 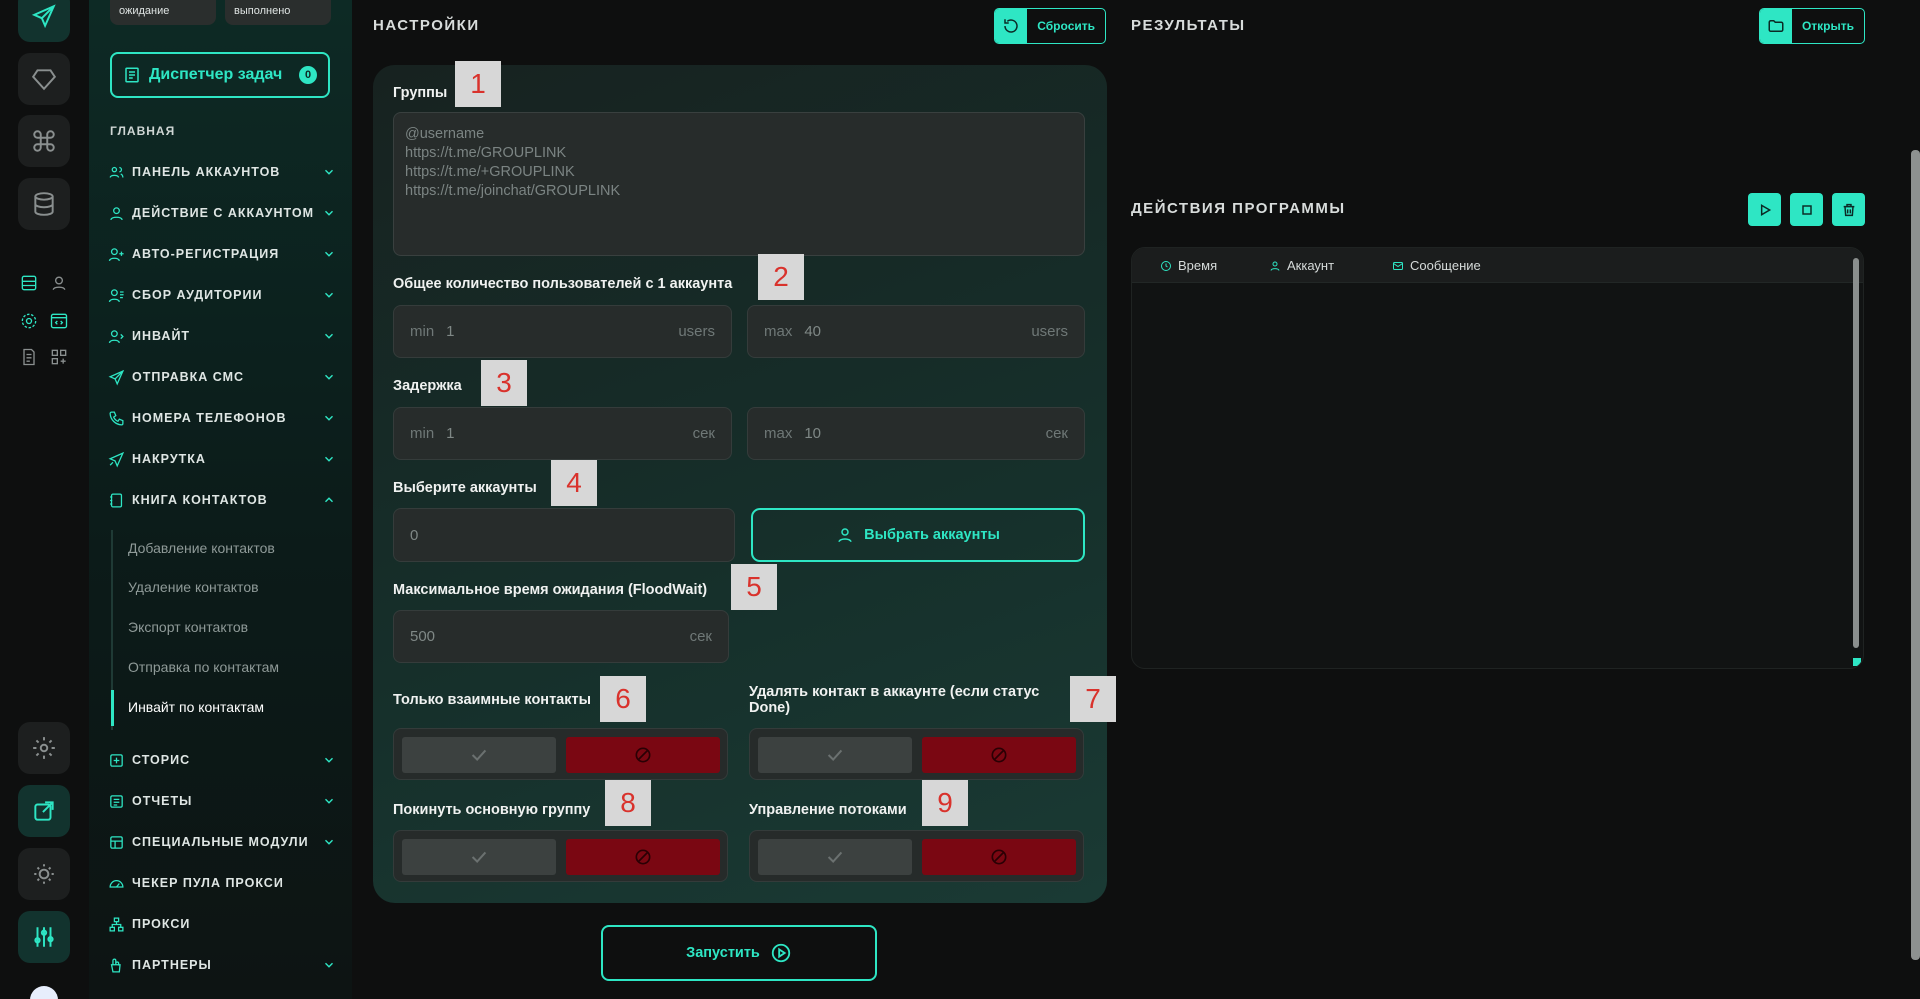 I want to click on phone-icon, so click(x=116, y=418).